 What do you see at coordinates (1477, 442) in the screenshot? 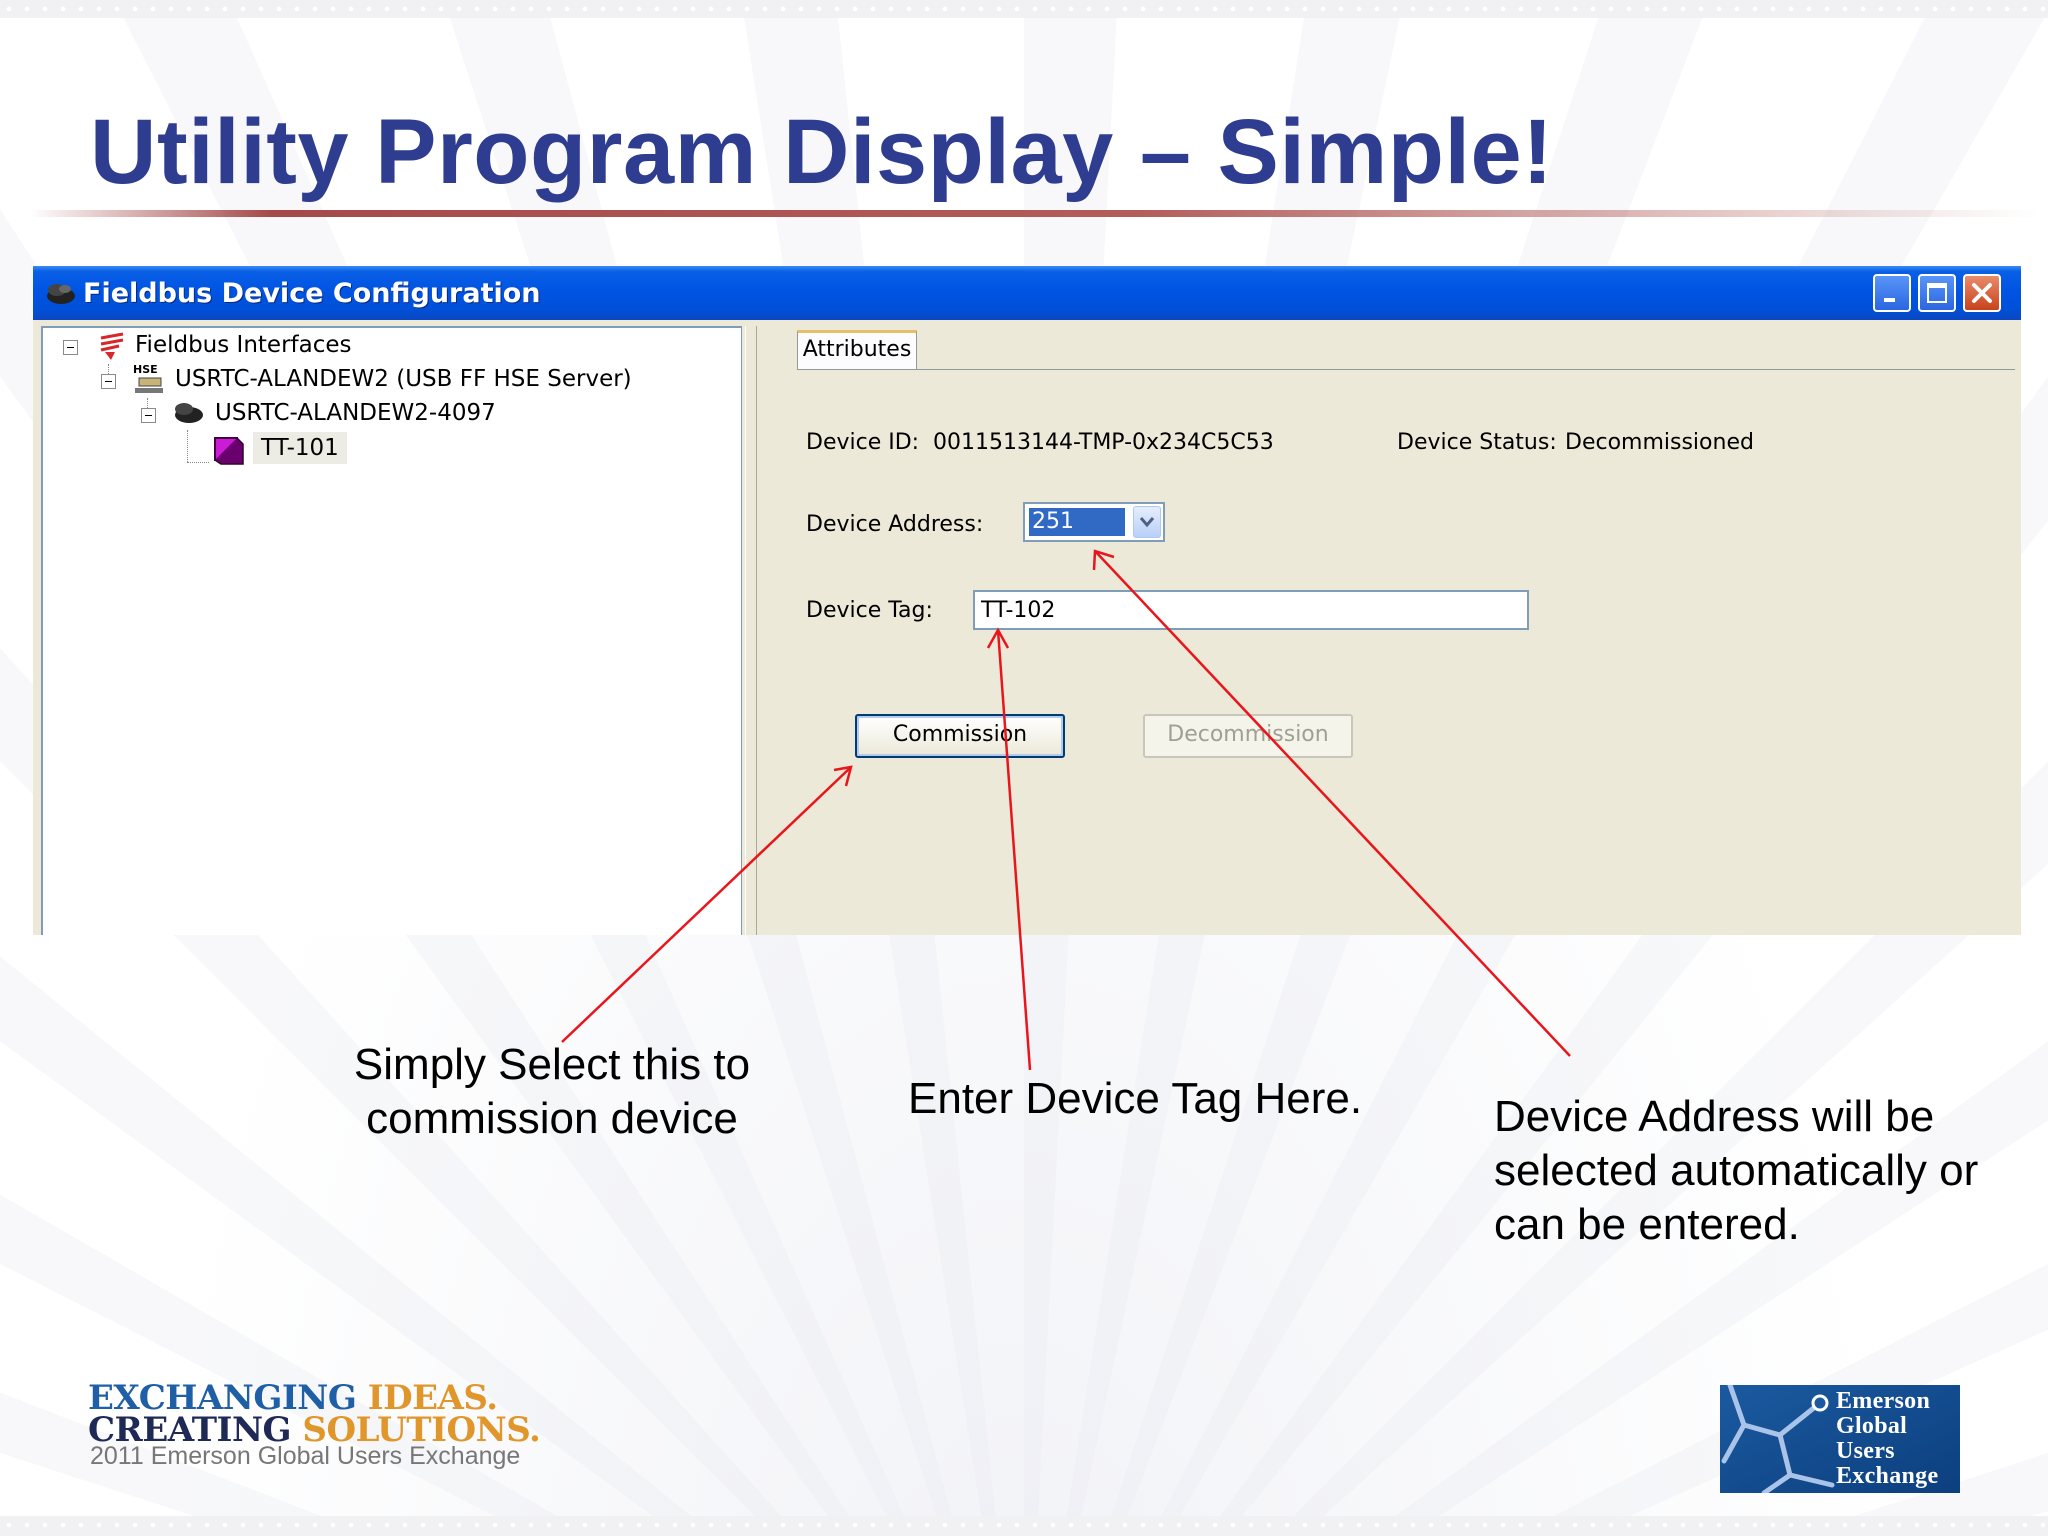
I see `device-status-label: Device Status:` at bounding box center [1477, 442].